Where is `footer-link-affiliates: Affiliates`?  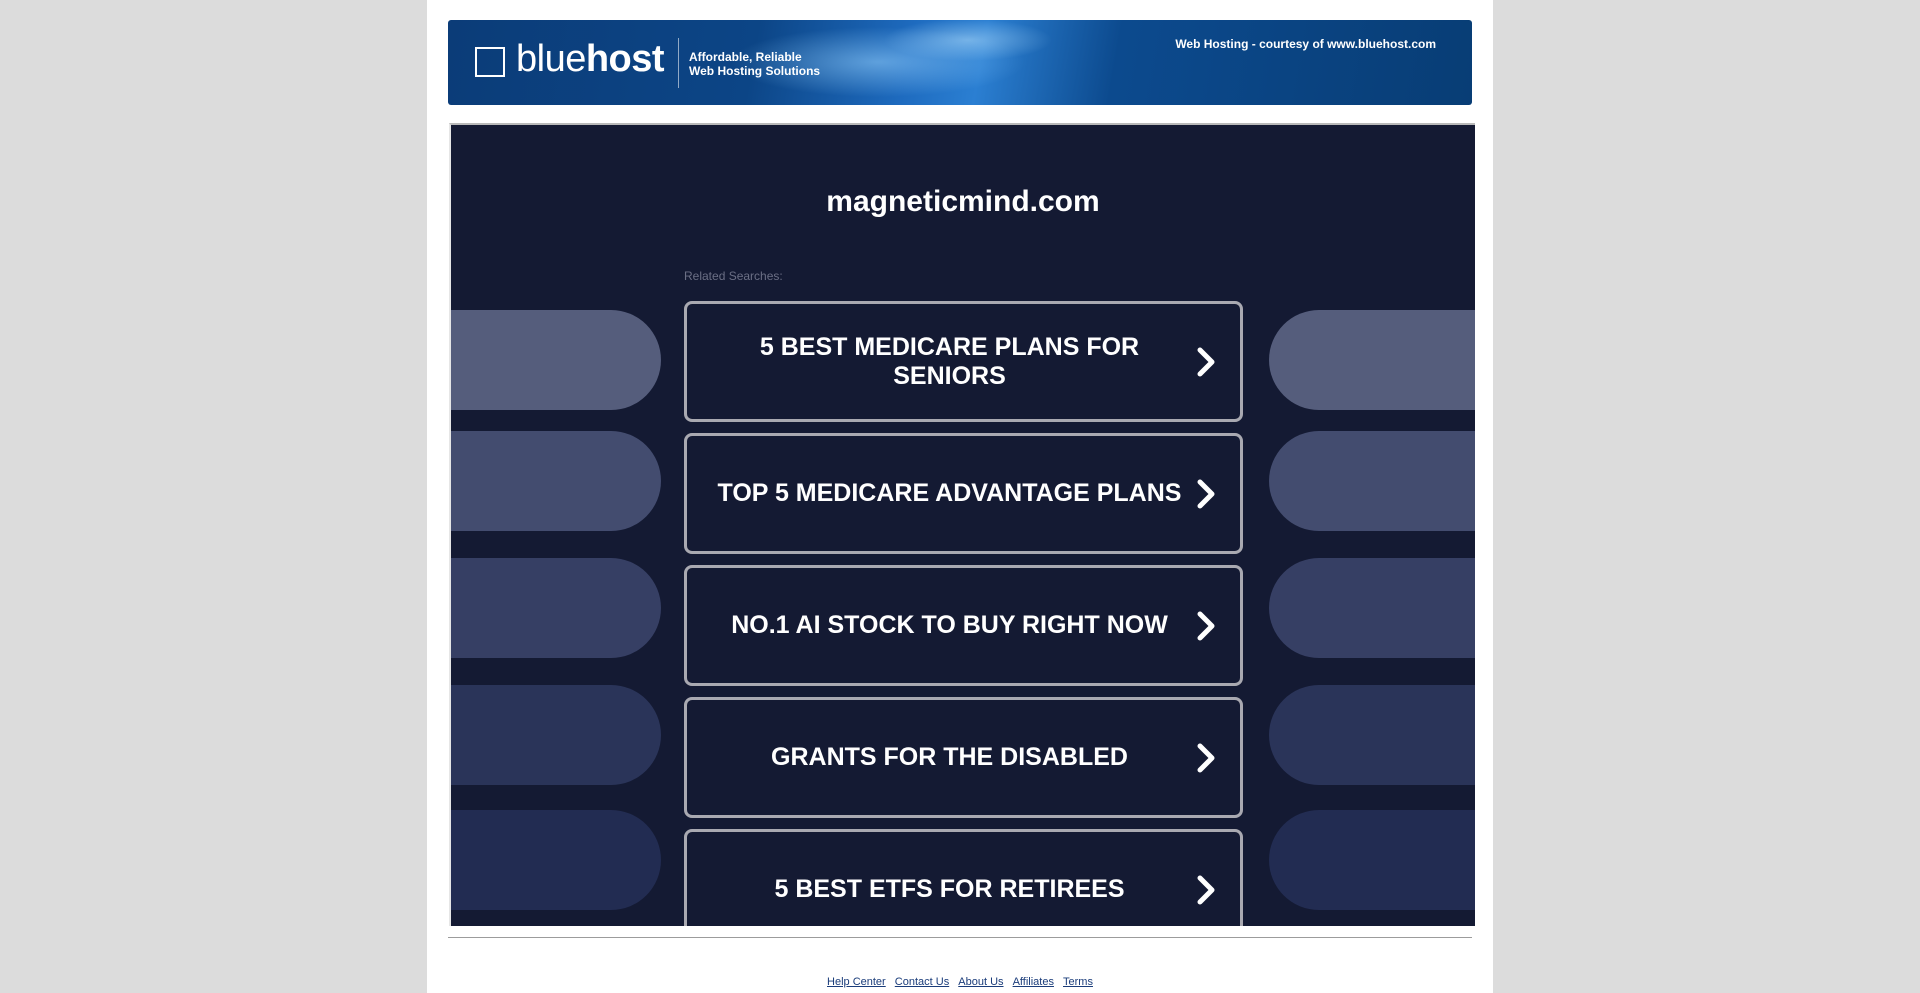 footer-link-affiliates: Affiliates is located at coordinates (1033, 982).